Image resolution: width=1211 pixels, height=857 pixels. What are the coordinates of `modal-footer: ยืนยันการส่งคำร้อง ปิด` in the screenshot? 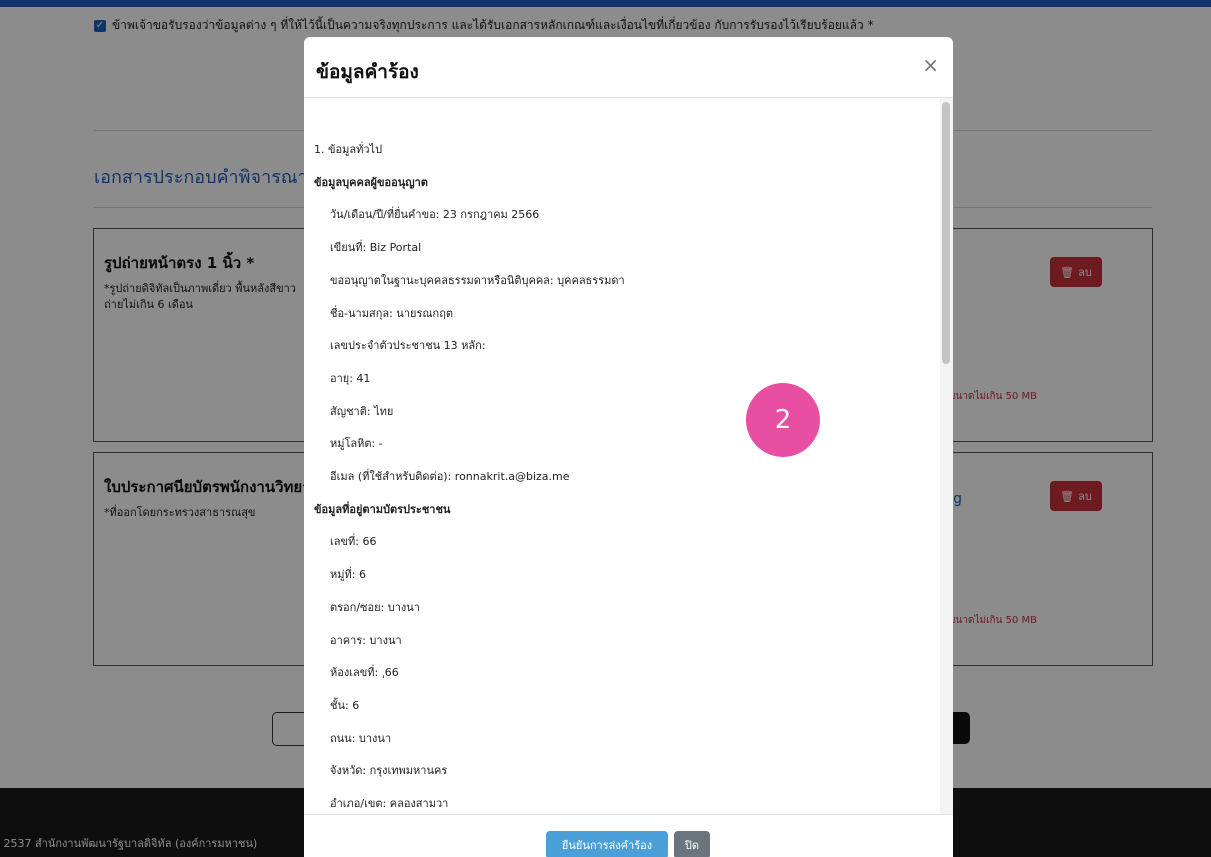 It's located at (628, 835).